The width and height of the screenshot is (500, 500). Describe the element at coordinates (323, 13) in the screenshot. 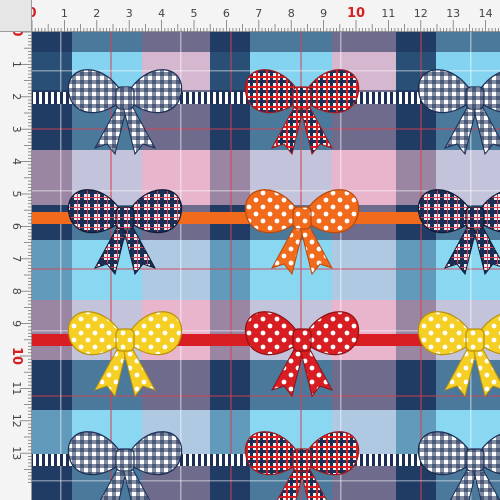

I see `ruler-top-label: 9` at that location.